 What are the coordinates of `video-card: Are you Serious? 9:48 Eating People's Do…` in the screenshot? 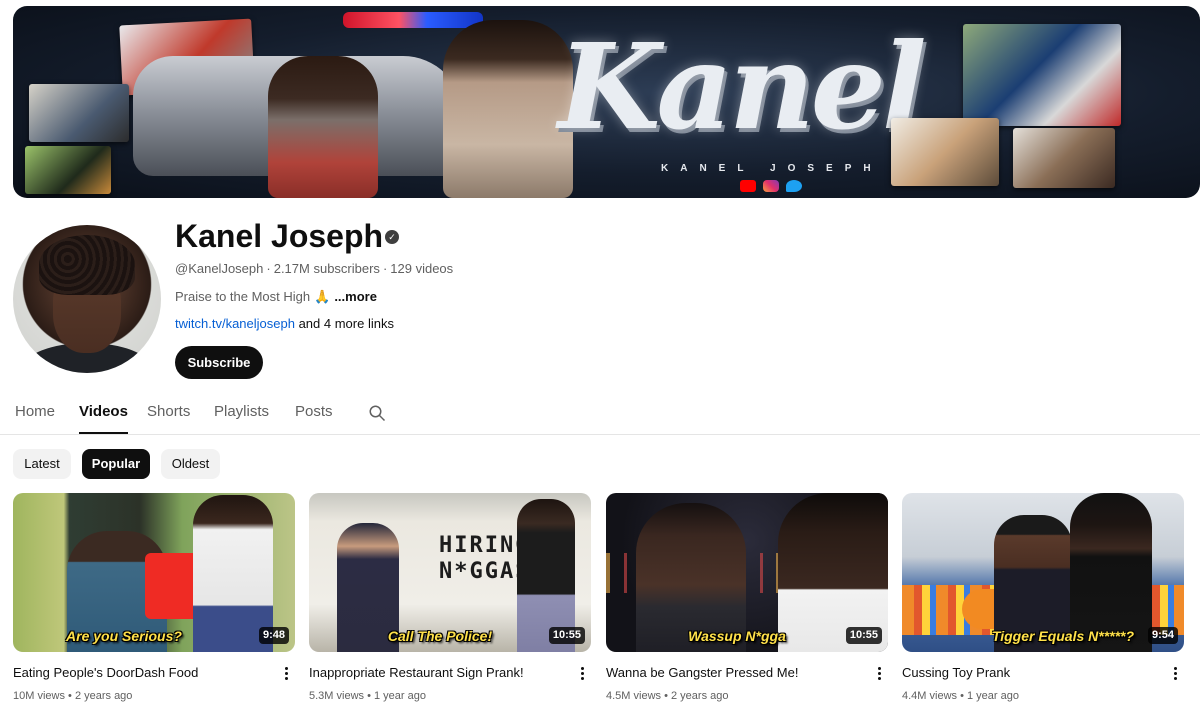 It's located at (154, 603).